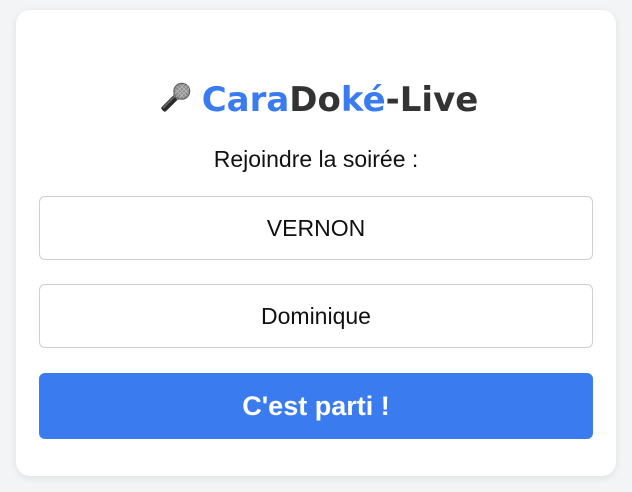 This screenshot has width=632, height=492. I want to click on microphone-icon, so click(174, 99).